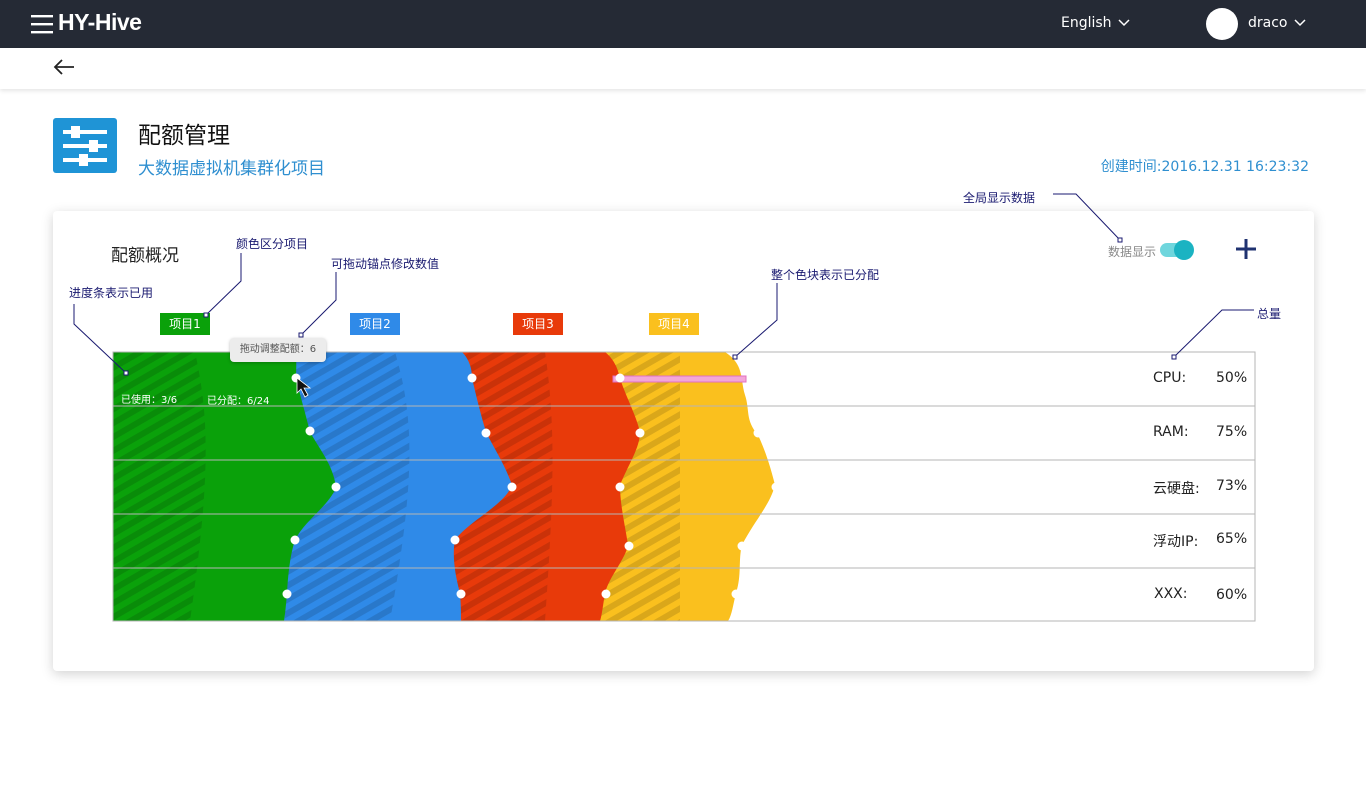  What do you see at coordinates (85, 145) in the screenshot?
I see `quota-settings-icon` at bounding box center [85, 145].